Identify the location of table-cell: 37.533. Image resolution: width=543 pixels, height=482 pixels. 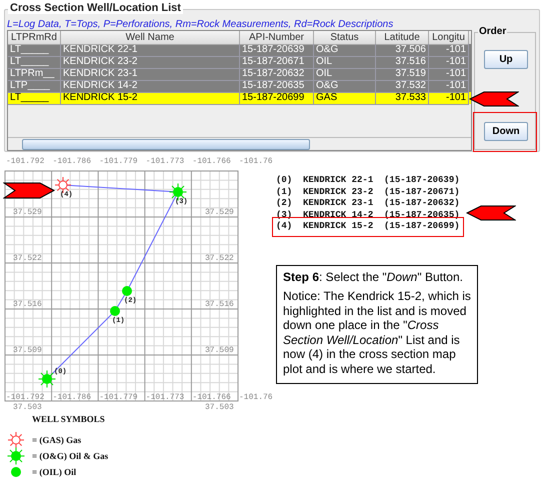
(402, 98).